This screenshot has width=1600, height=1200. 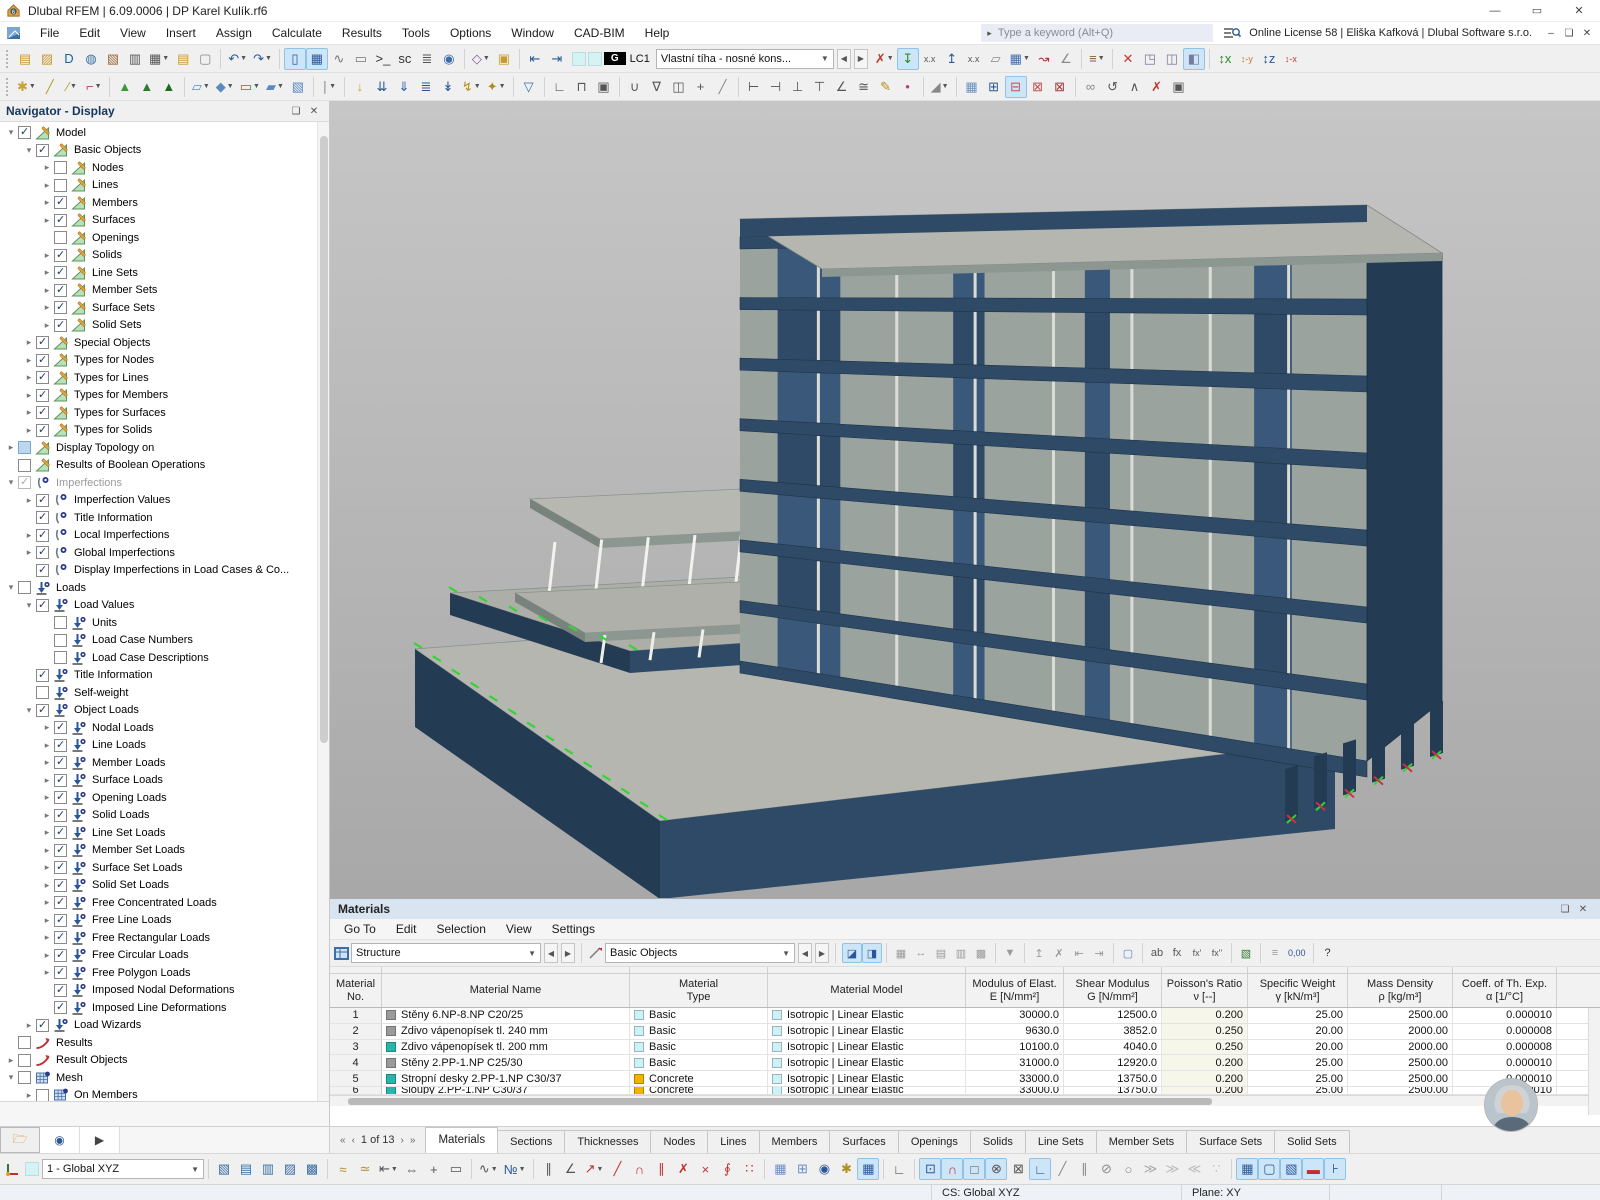 I want to click on formula-fx-all-icon: fx'', so click(x=1217, y=953).